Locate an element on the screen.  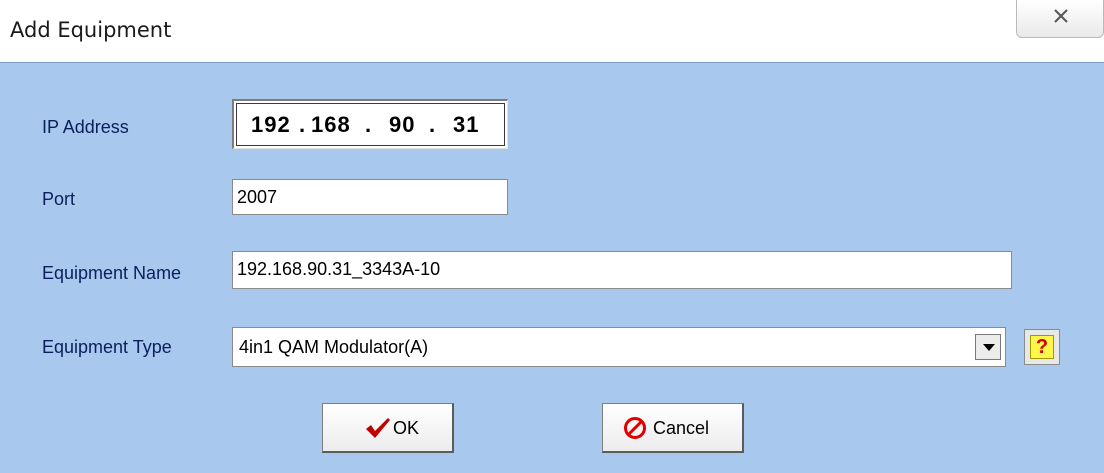
ip-address-frame: 192 . 168 . 90 . 31 is located at coordinates (370, 124).